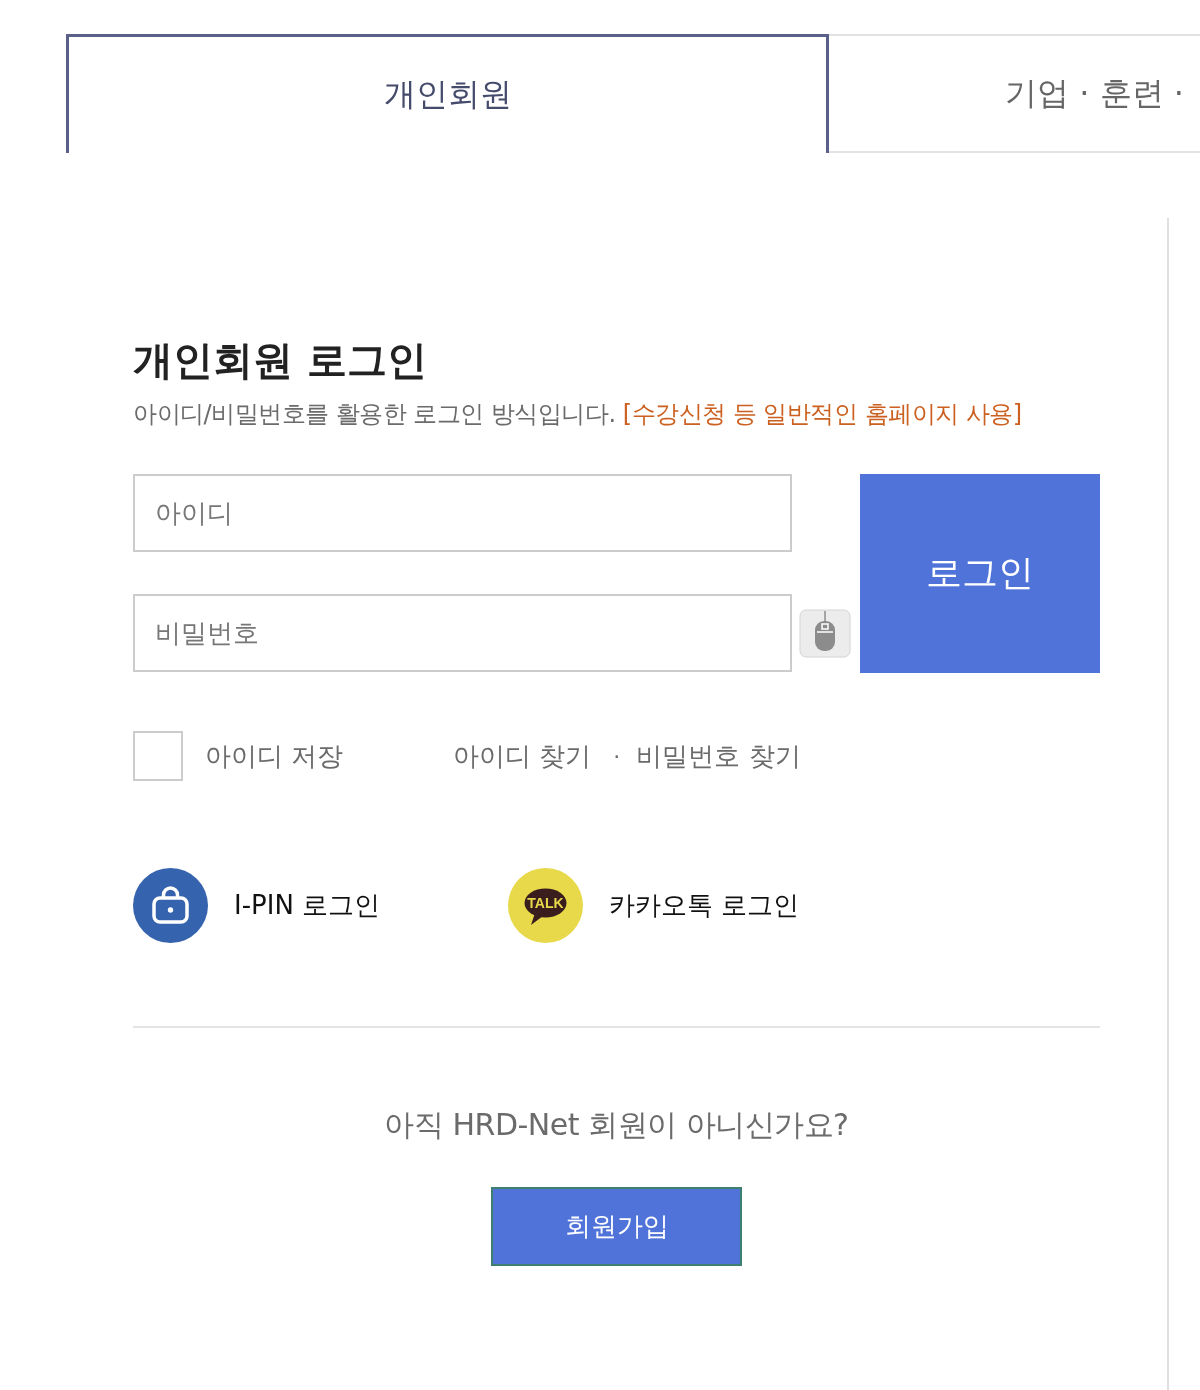 This screenshot has height=1390, width=1200. Describe the element at coordinates (462, 633) in the screenshot. I see `password-field: 비밀번호` at that location.